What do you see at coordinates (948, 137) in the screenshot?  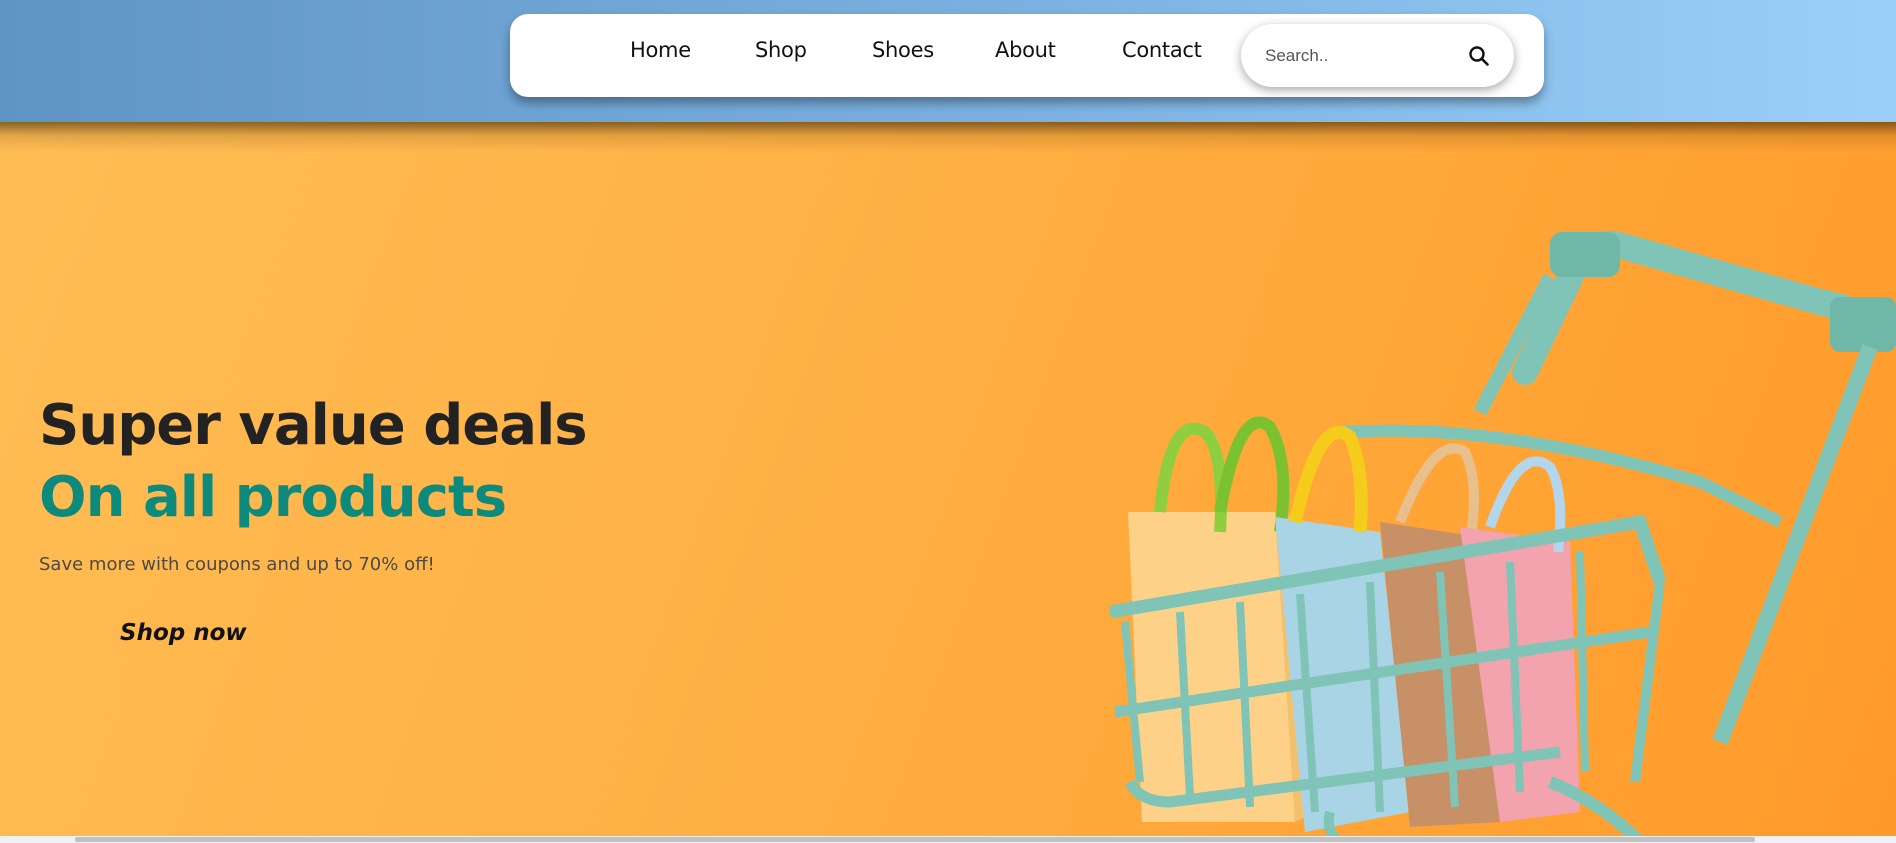 I see `header-shadow` at bounding box center [948, 137].